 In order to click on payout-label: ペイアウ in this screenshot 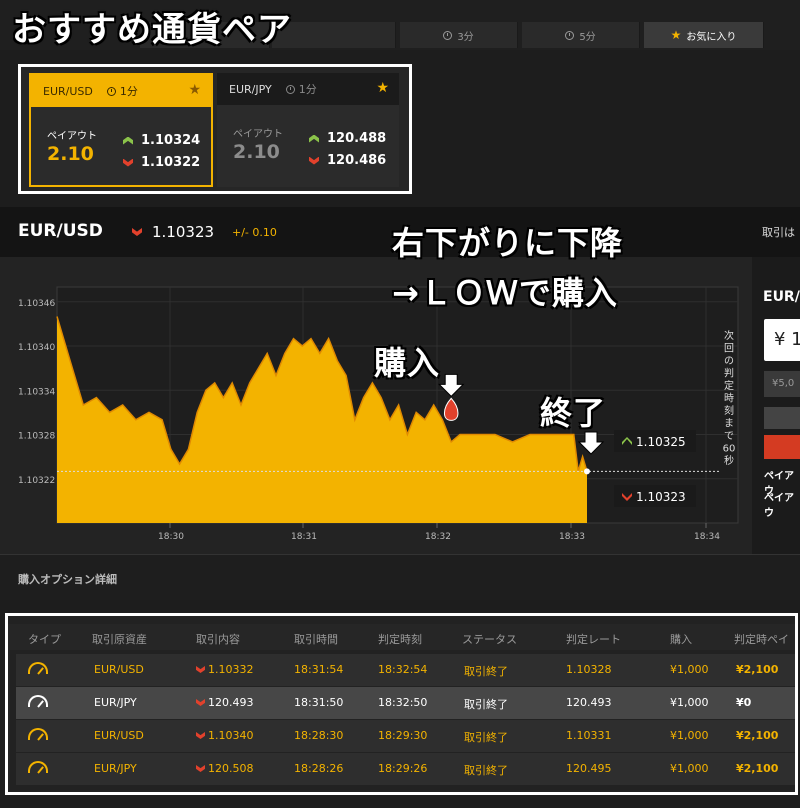, I will do `click(779, 506)`.